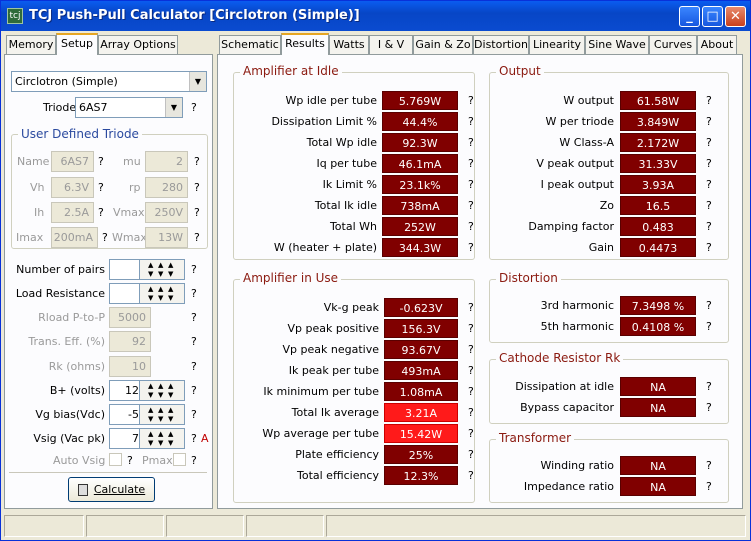  I want to click on result-label: W output, so click(588, 100).